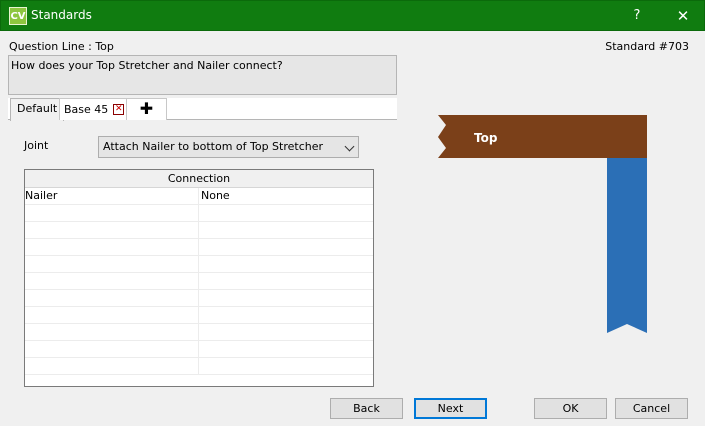  Describe the element at coordinates (651, 408) in the screenshot. I see `cancel-button: Cancel` at that location.